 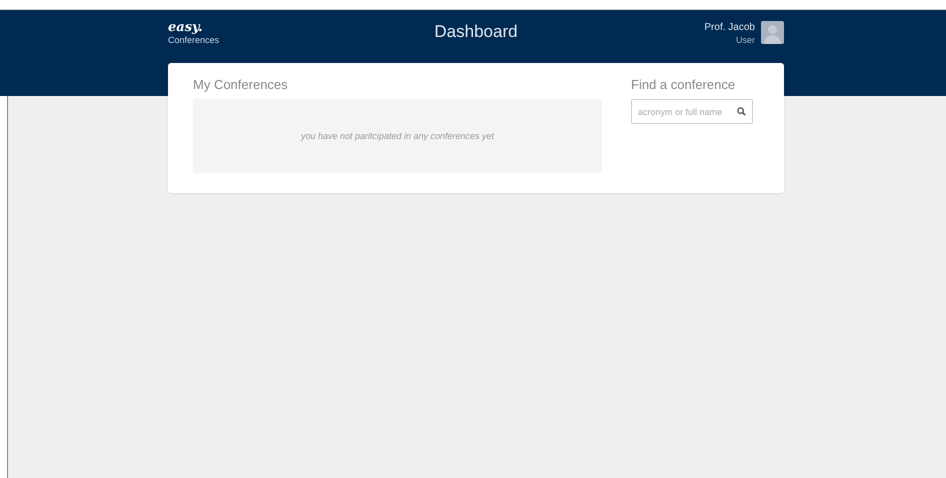 What do you see at coordinates (772, 32) in the screenshot?
I see `avatar-icon` at bounding box center [772, 32].